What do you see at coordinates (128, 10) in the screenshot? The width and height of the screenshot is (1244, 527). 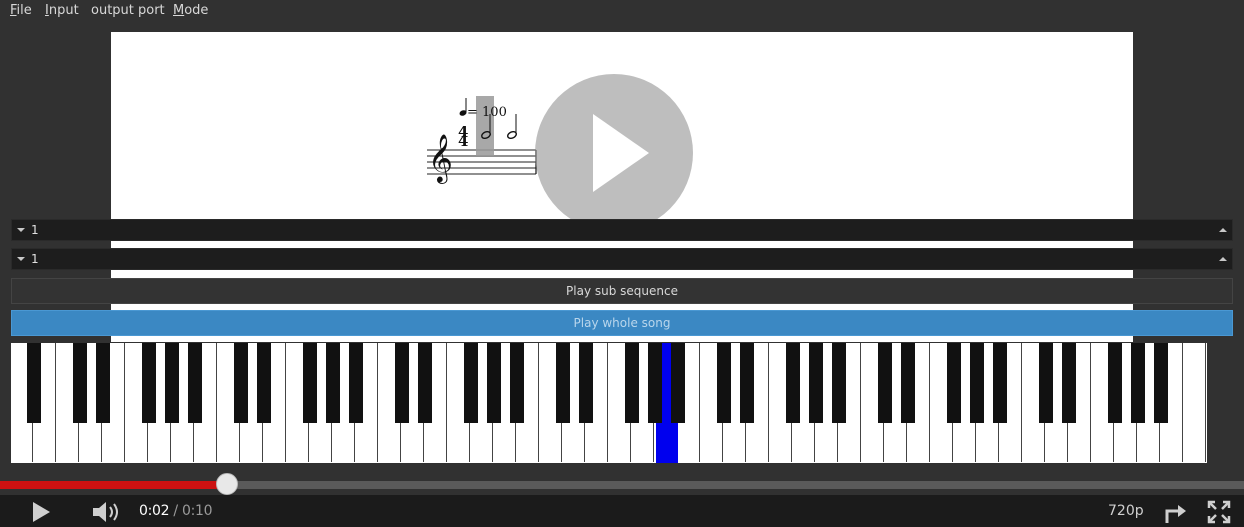 I see `menu-output-port: output port` at bounding box center [128, 10].